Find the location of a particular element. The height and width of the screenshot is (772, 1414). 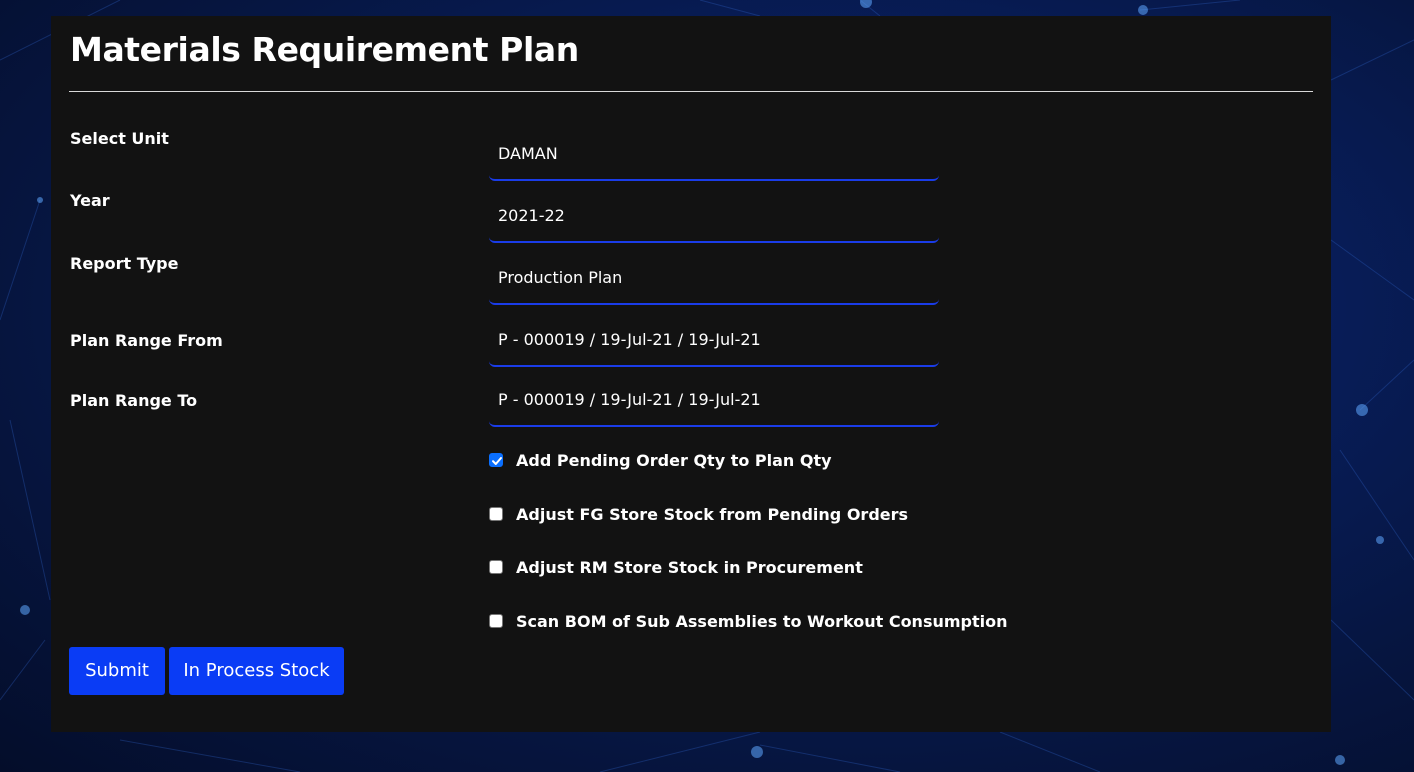

plan-range-from-field: P - 000019 / 19-Jul-21 / 19-Jul-21 is located at coordinates (714, 343).